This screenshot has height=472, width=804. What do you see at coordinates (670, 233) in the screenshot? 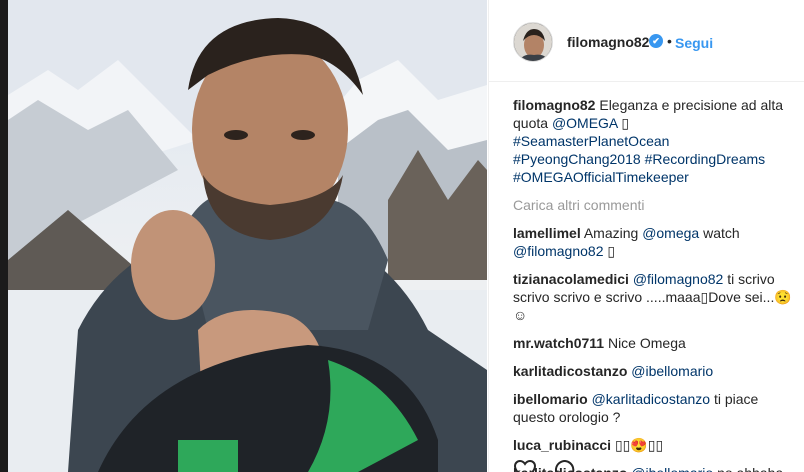
I see `comment-mention: @omega` at bounding box center [670, 233].